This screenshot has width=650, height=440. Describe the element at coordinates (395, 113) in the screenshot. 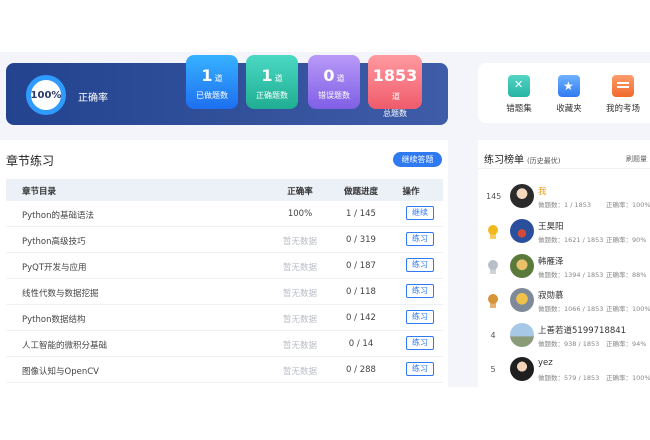

I see `stat-label: 总题数` at that location.